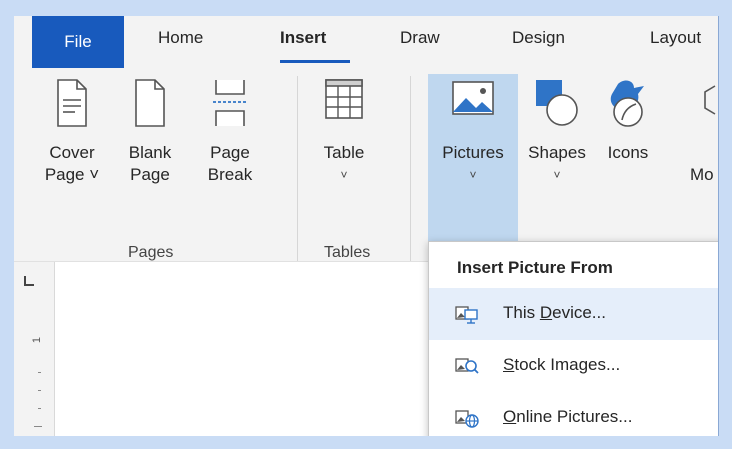 The width and height of the screenshot is (732, 449). I want to click on icons-icon, so click(627, 103).